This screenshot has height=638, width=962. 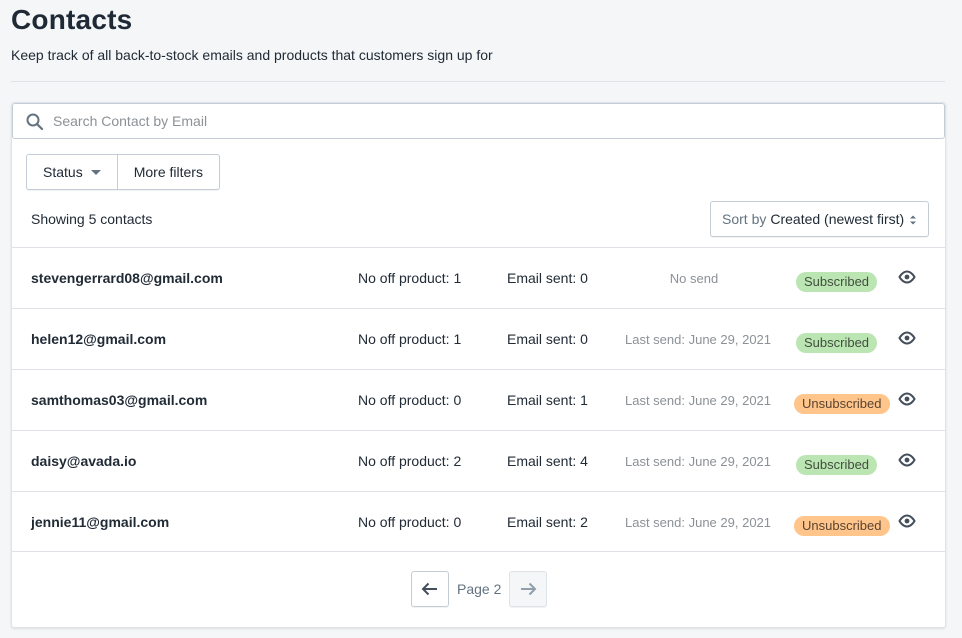 What do you see at coordinates (127, 278) in the screenshot?
I see `contact-email: stevengerrard08@gmail.com` at bounding box center [127, 278].